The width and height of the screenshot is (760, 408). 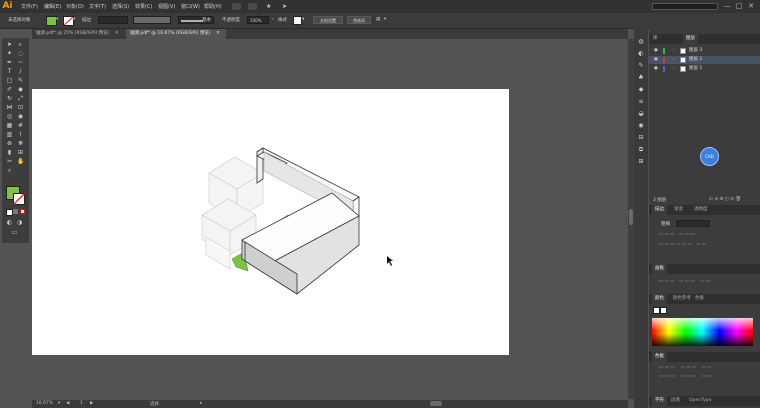 I want to click on layer-name: 图层 3, so click(x=695, y=51).